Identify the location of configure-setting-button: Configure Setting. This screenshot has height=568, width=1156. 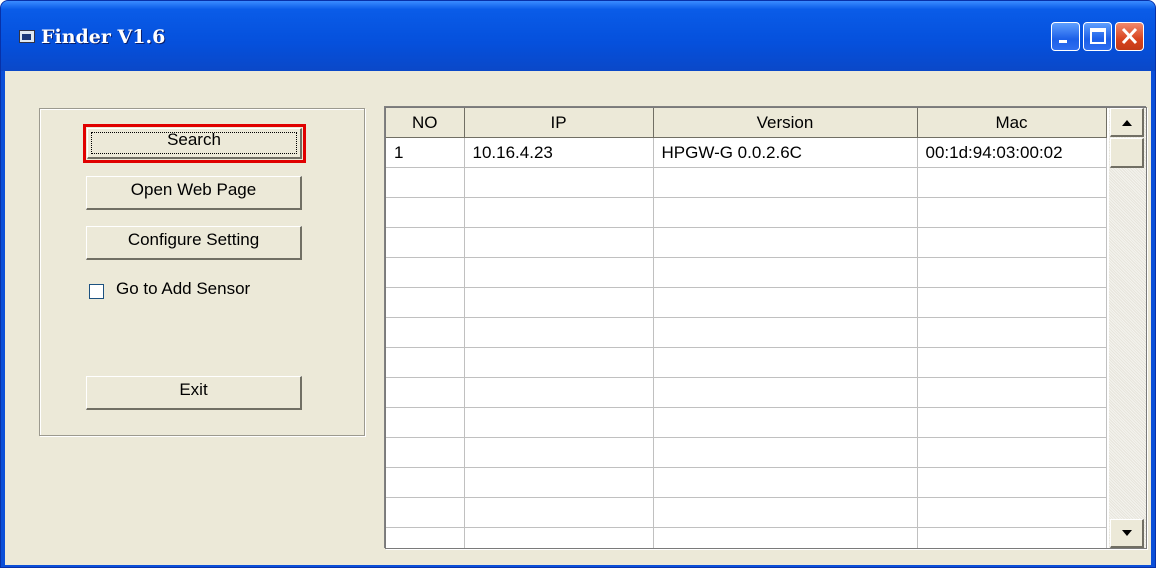
(194, 243).